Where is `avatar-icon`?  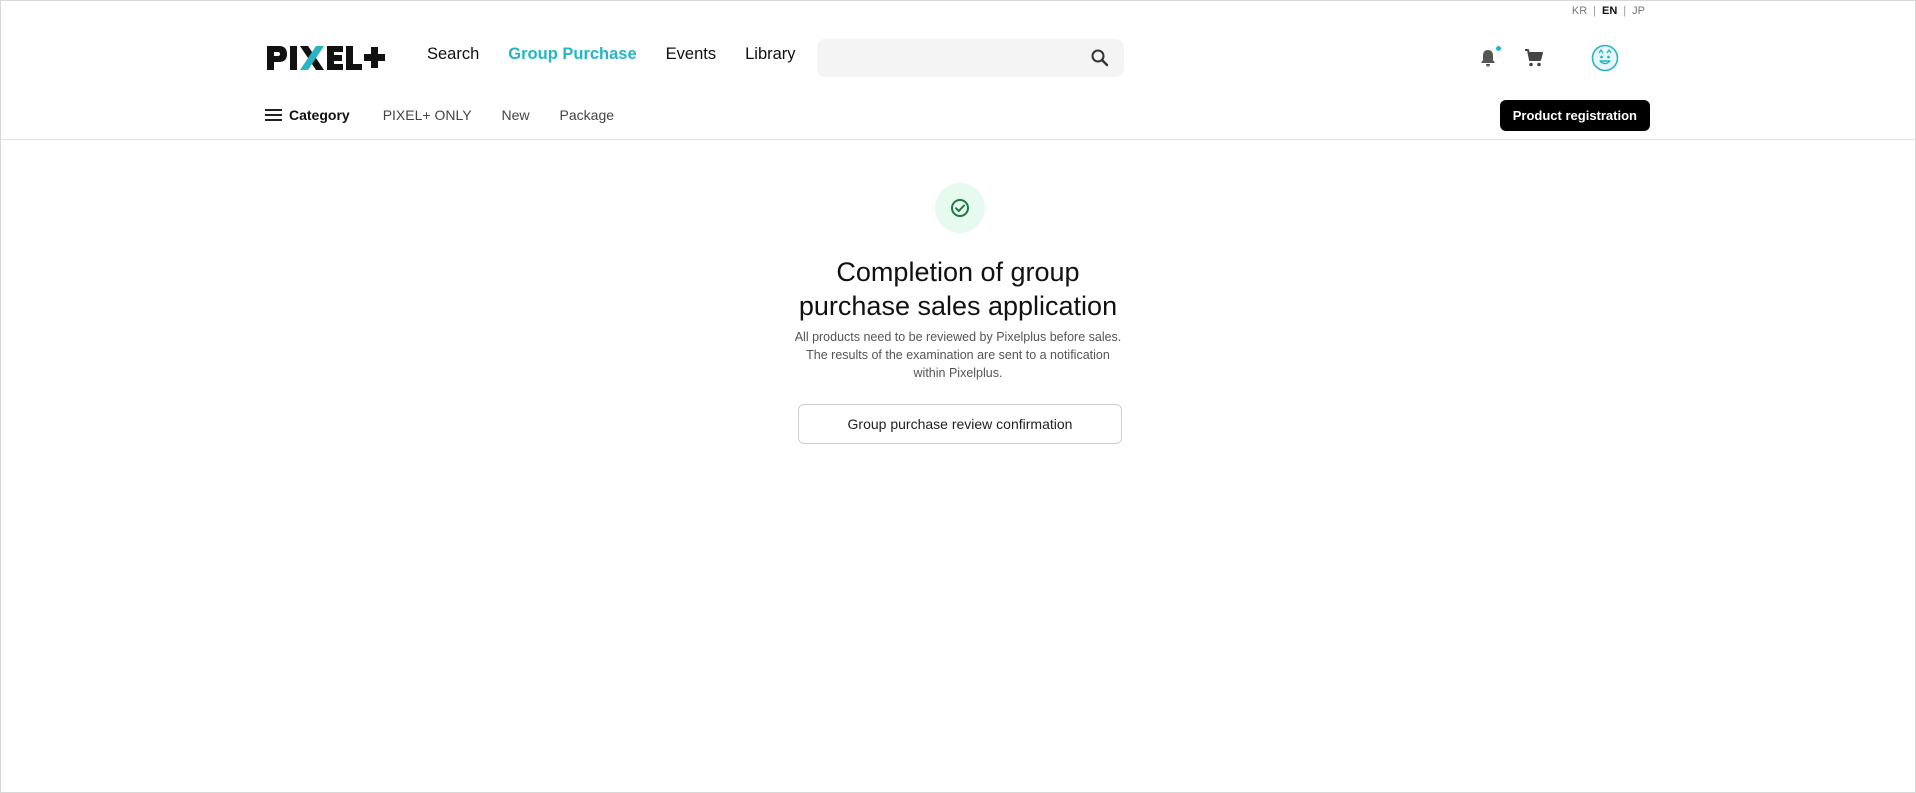 avatar-icon is located at coordinates (1605, 58).